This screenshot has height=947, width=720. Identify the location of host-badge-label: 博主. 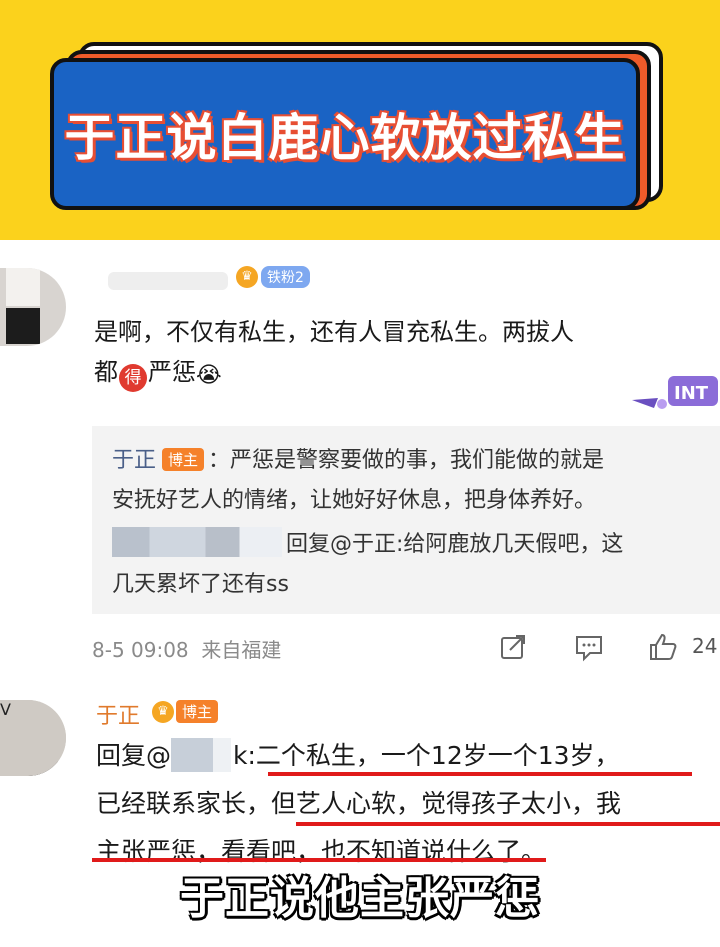
(197, 711).